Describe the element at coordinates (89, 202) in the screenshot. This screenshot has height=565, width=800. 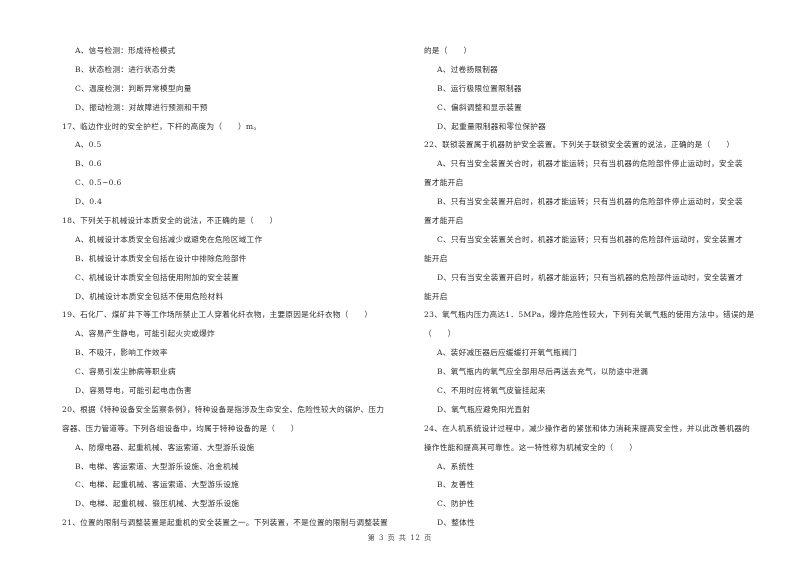
I see `answer-option: D、0.4` at that location.